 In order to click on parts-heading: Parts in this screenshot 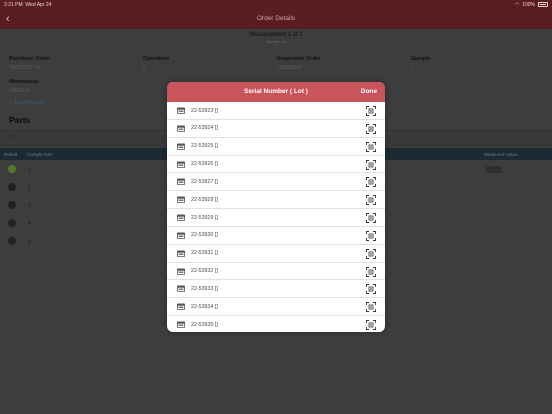, I will do `click(20, 120)`.